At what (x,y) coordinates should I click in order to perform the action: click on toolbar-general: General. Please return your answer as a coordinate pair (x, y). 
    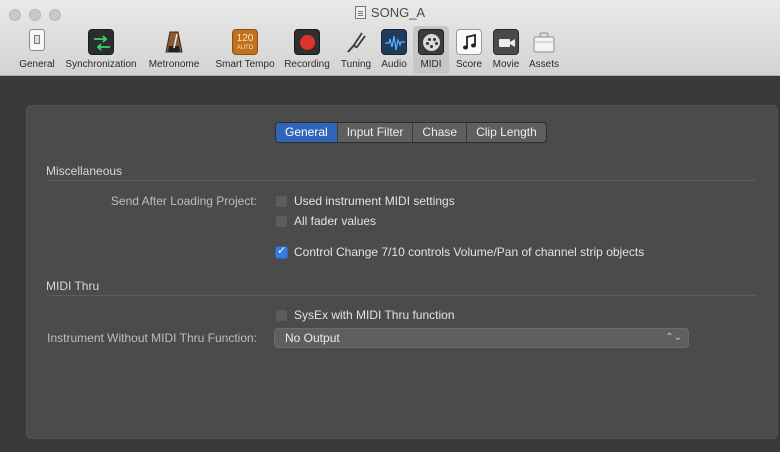
    Looking at the image, I should click on (37, 50).